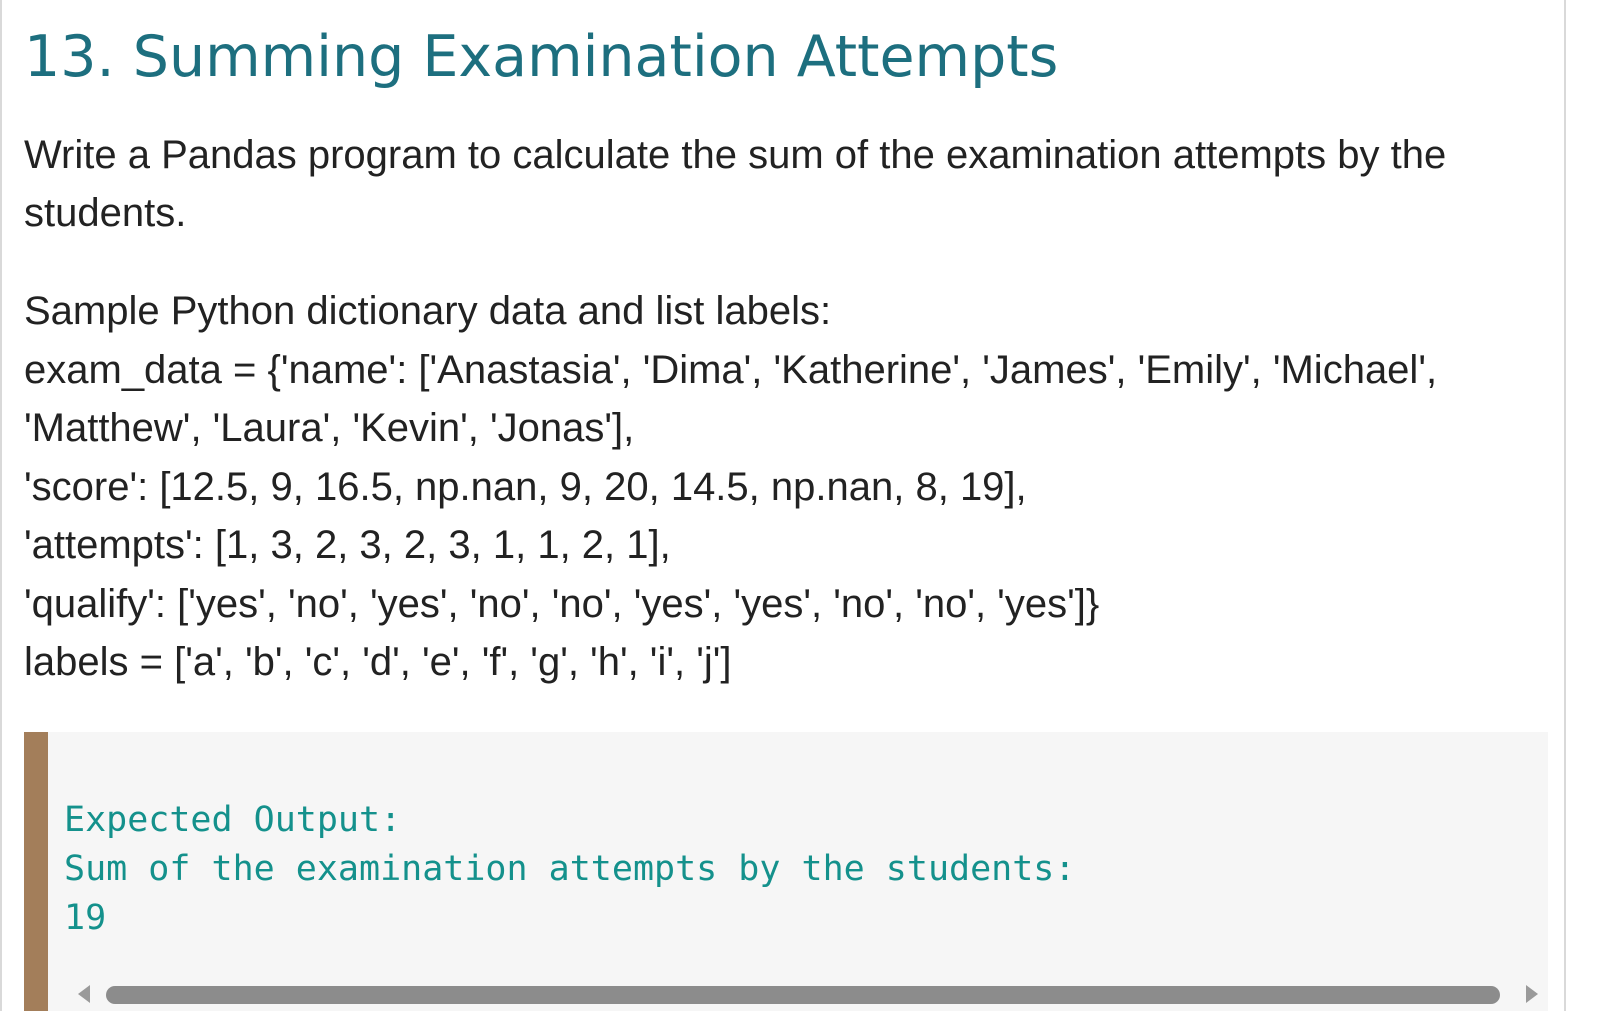  Describe the element at coordinates (233, 820) in the screenshot. I see `expected-output-heading: Expected Output:` at that location.